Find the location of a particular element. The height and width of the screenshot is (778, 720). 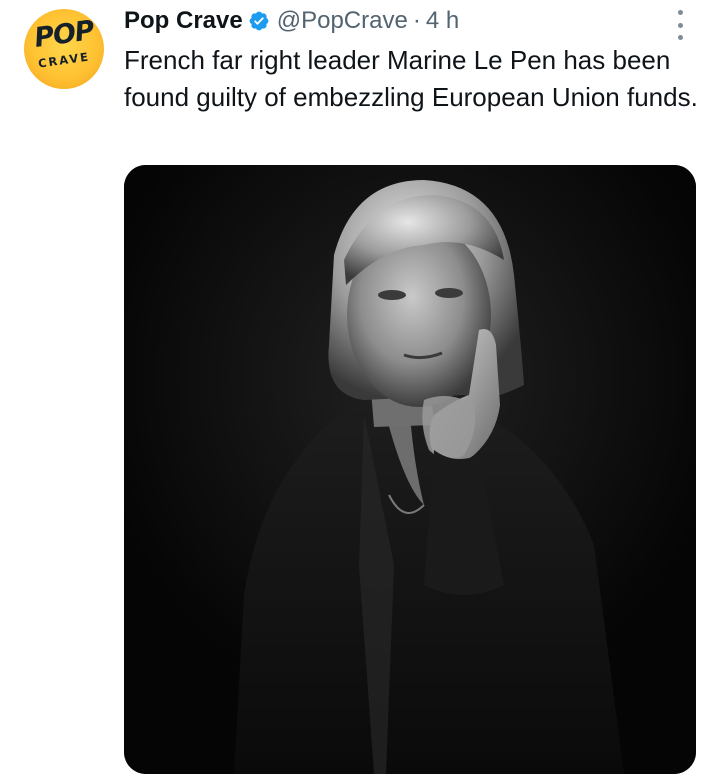

author-handle: @PopCrave is located at coordinates (342, 21).